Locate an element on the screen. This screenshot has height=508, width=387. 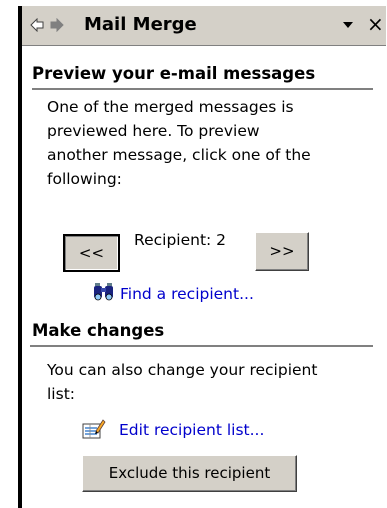
edit-list-icon is located at coordinates (94, 429).